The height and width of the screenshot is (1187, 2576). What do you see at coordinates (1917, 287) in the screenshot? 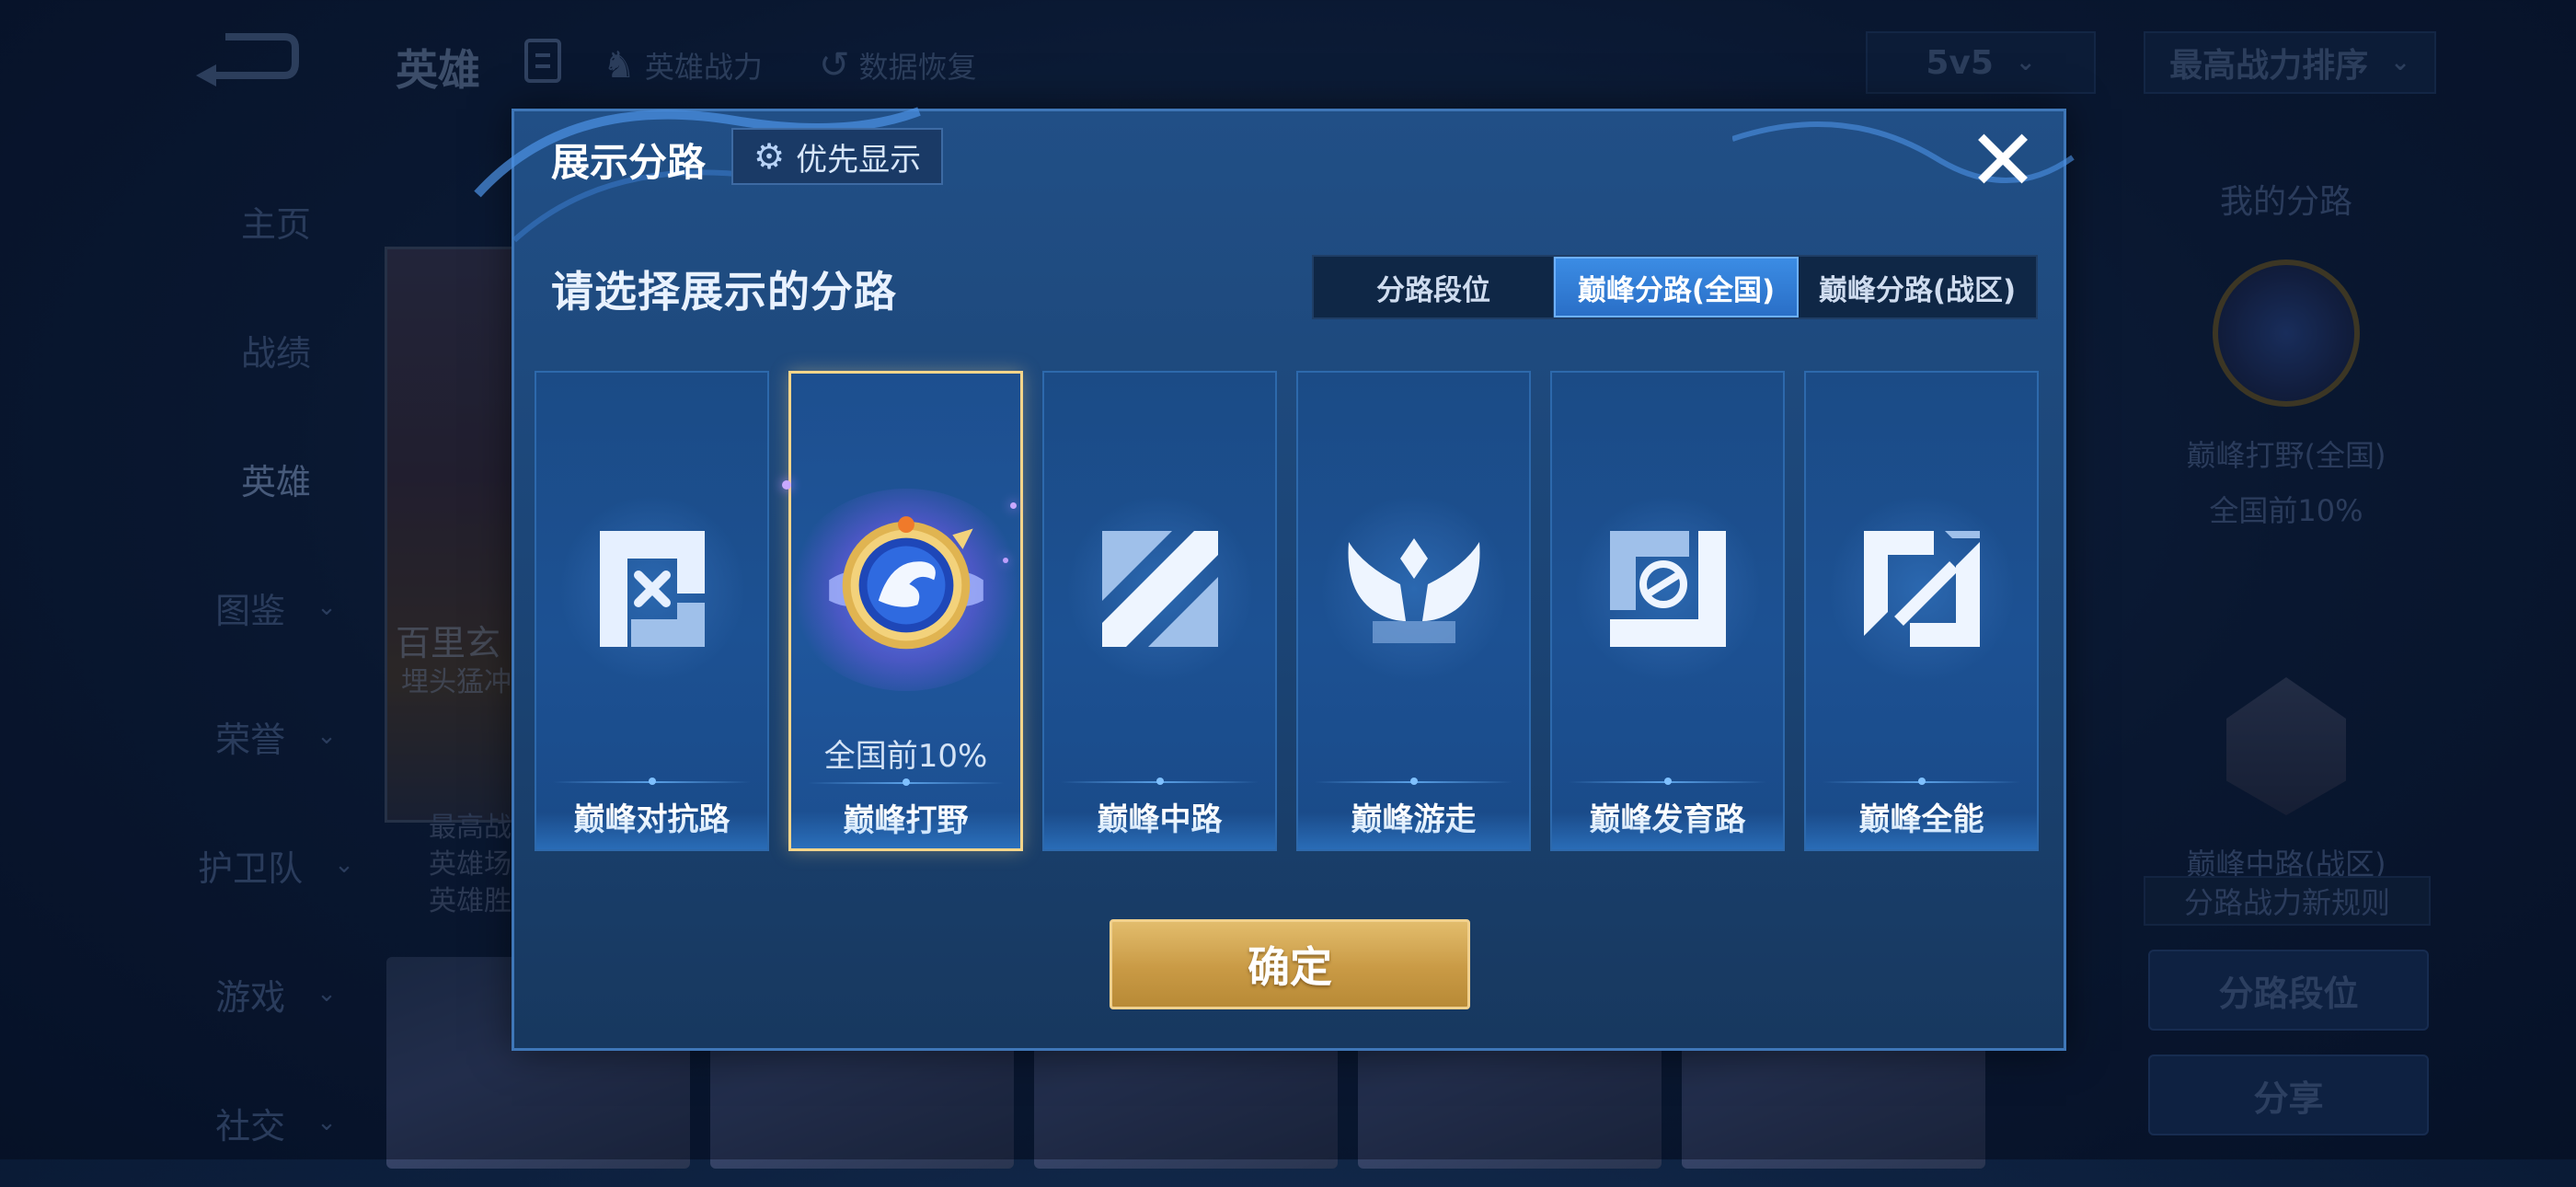
I see `tab-peak-region: 巅峰分路(战区)` at bounding box center [1917, 287].